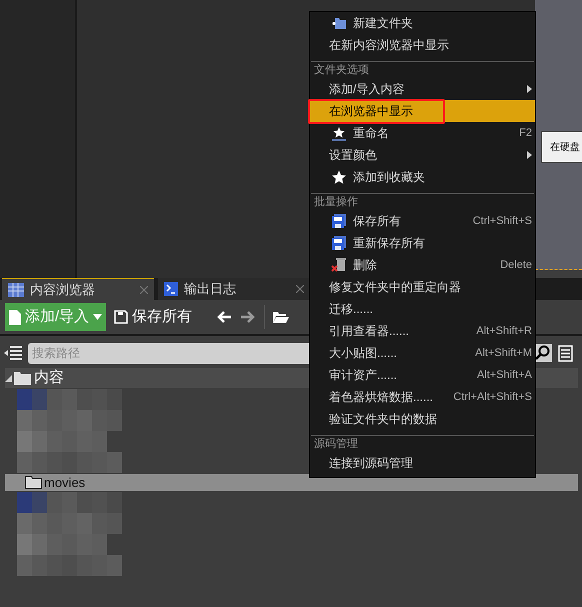 Image resolution: width=582 pixels, height=607 pixels. Describe the element at coordinates (365, 265) in the screenshot. I see `menu-item-label: 删除` at that location.